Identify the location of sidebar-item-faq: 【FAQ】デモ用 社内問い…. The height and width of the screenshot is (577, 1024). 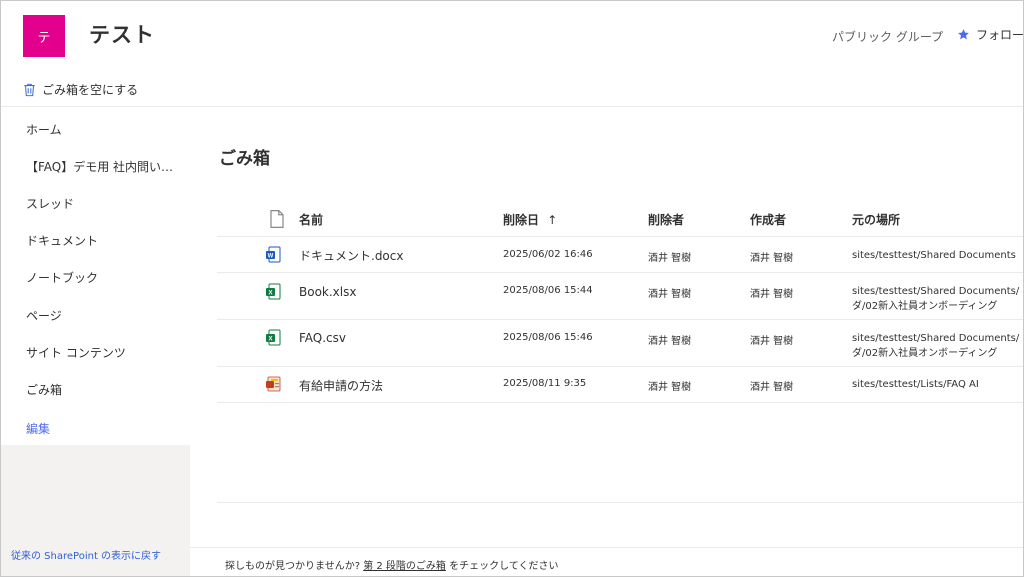
(99, 166).